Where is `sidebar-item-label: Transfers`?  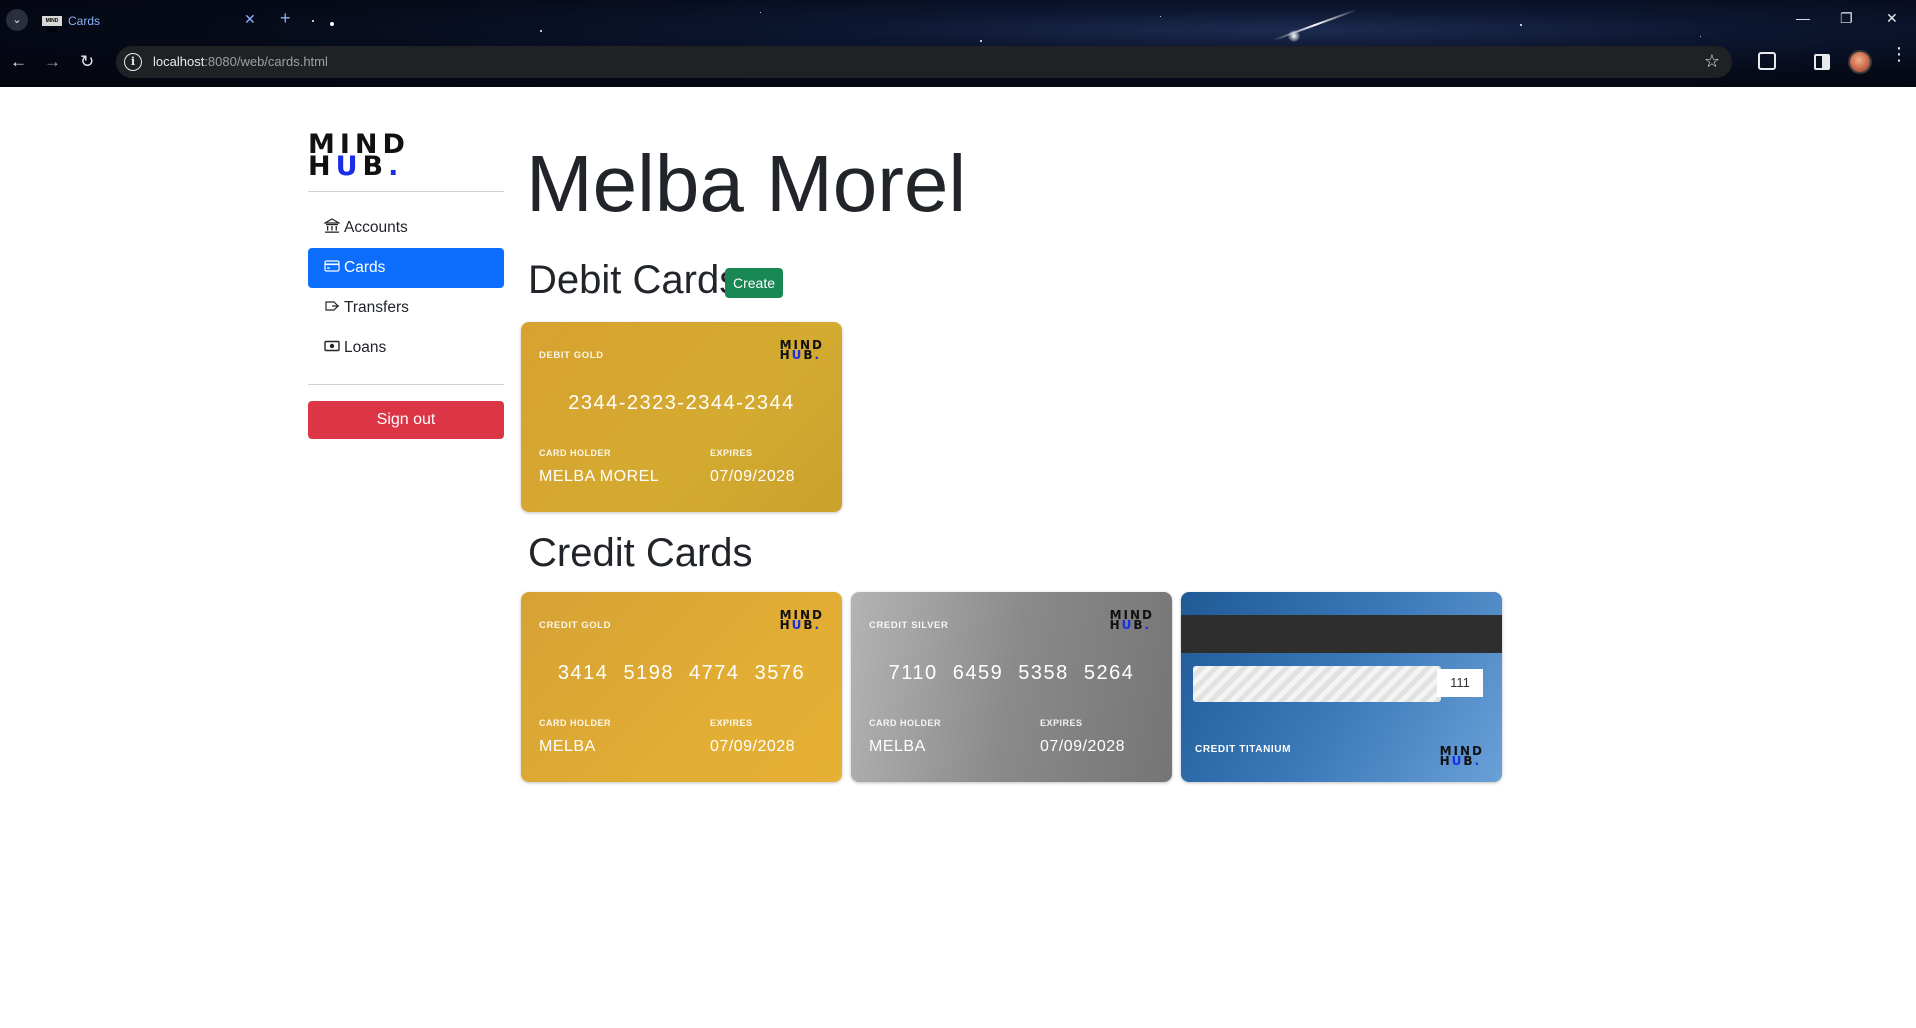 sidebar-item-label: Transfers is located at coordinates (376, 307).